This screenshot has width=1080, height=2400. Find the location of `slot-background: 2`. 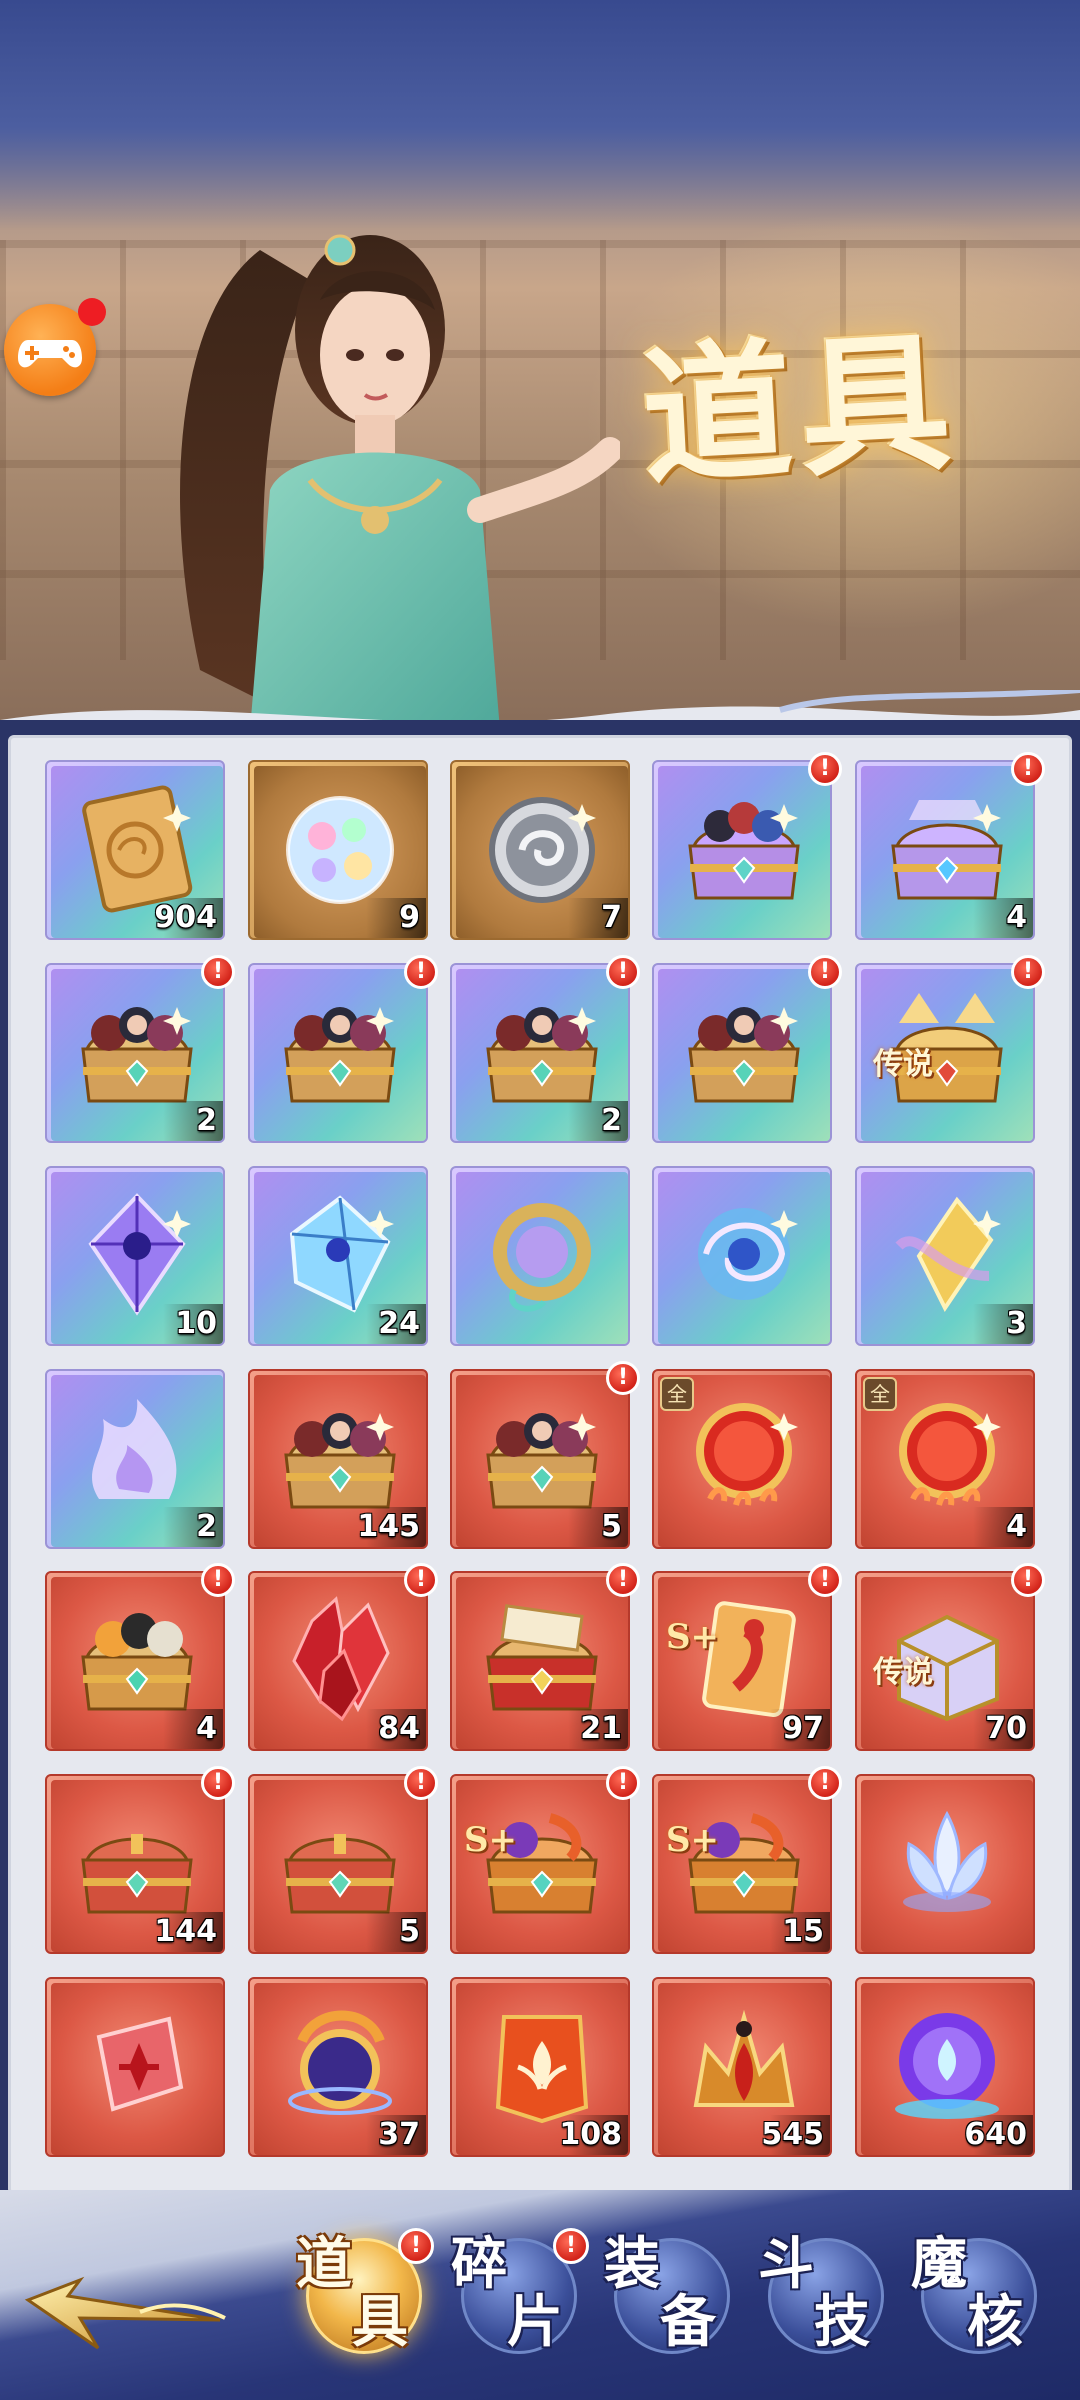

slot-background: 2 is located at coordinates (137, 1461).